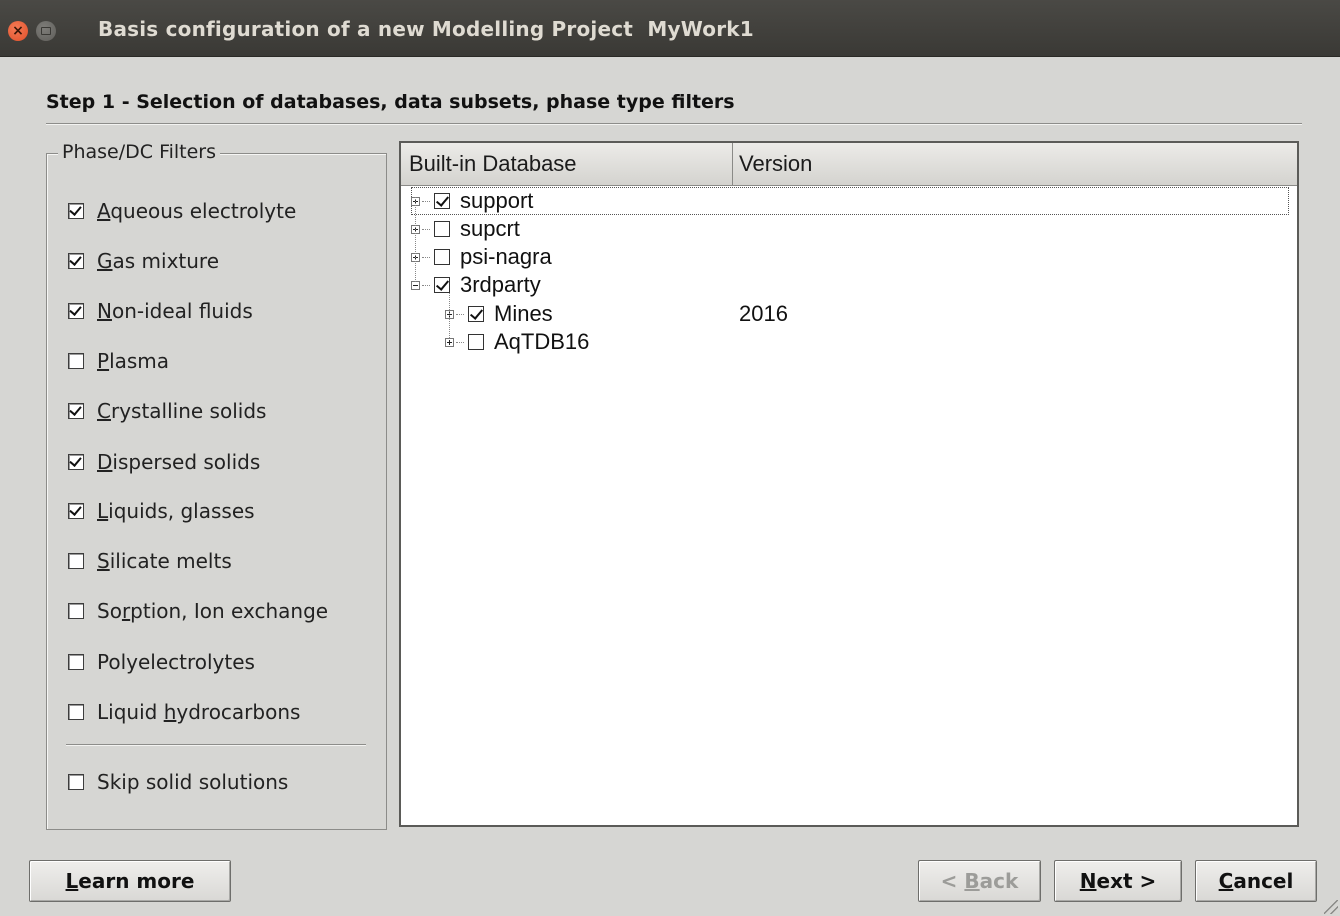 Image resolution: width=1340 pixels, height=916 pixels. Describe the element at coordinates (595, 314) in the screenshot. I see `tree-item-mines: Mines` at that location.